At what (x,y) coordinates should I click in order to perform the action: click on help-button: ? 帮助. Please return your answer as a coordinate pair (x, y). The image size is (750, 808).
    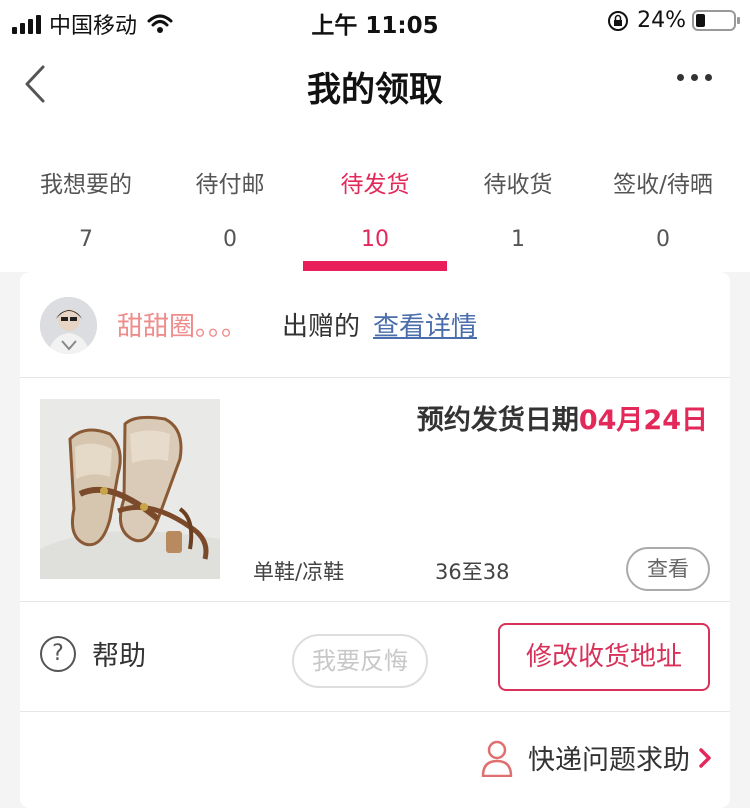
    Looking at the image, I should click on (93, 653).